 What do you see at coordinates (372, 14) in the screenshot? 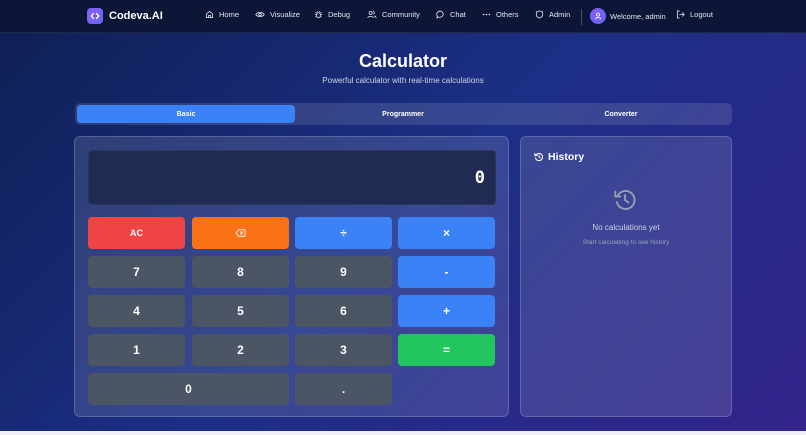
I see `users-icon` at bounding box center [372, 14].